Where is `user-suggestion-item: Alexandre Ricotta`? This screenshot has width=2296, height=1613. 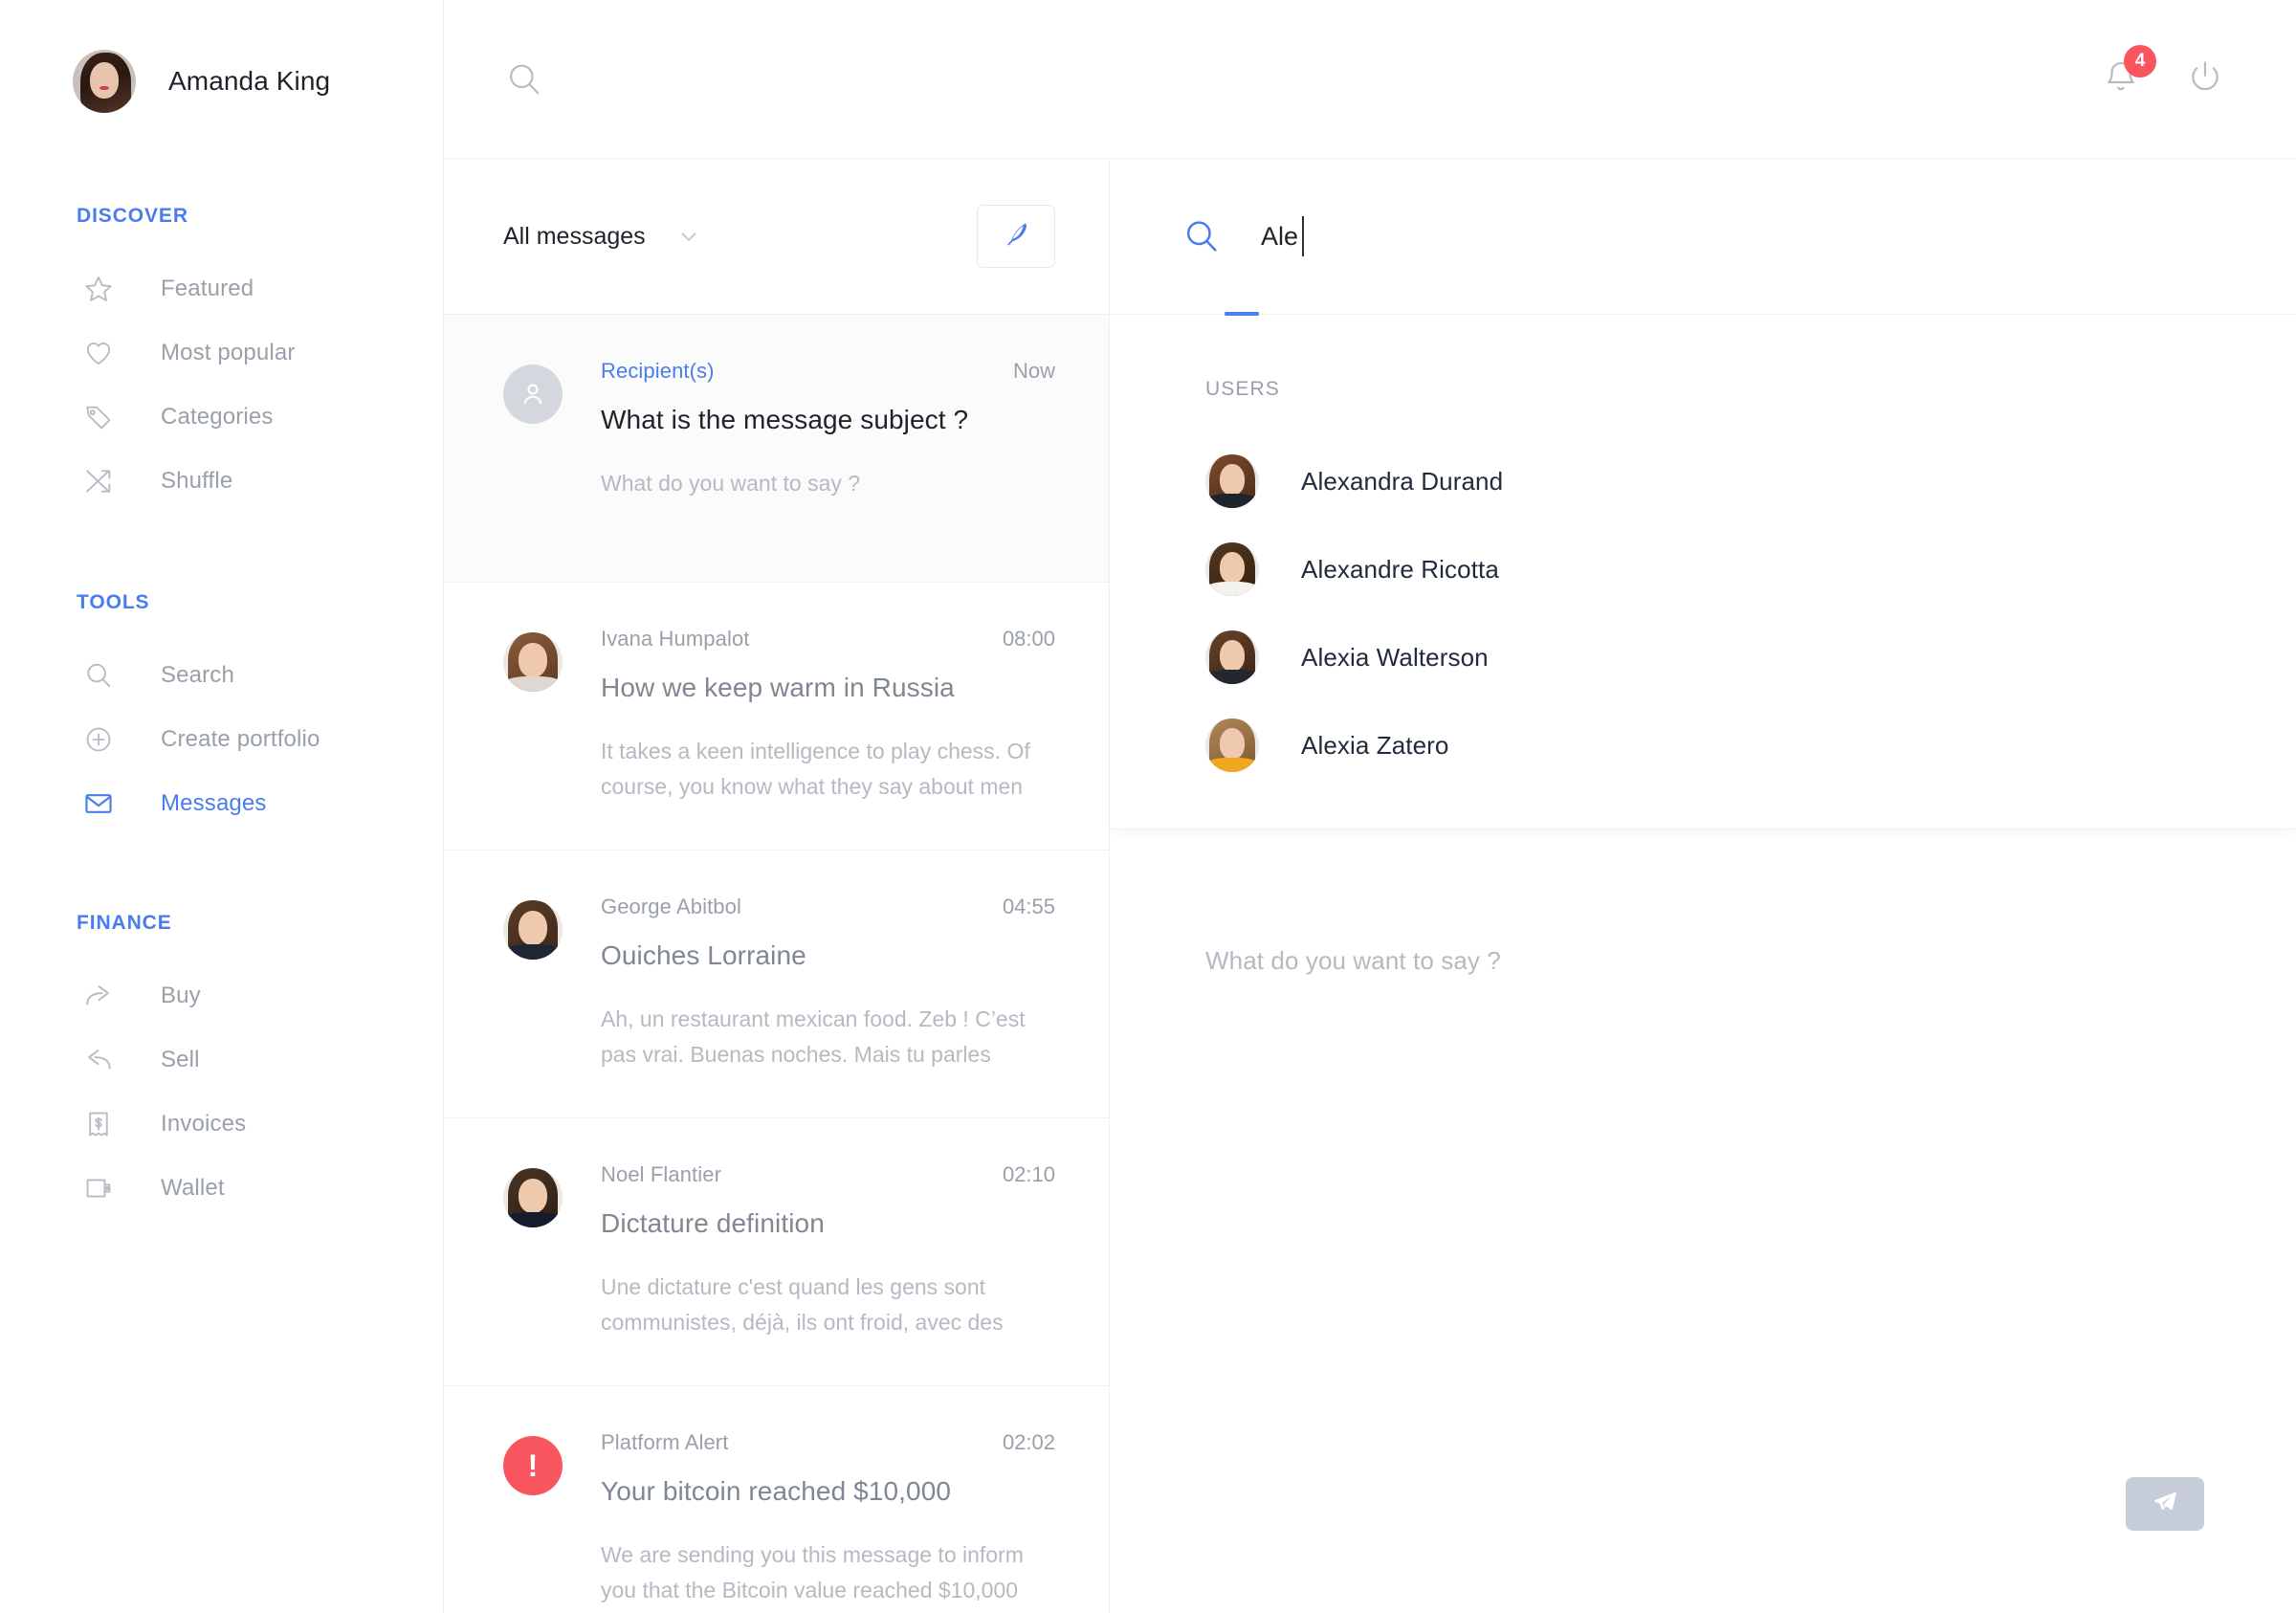 user-suggestion-item: Alexandre Ricotta is located at coordinates (1751, 569).